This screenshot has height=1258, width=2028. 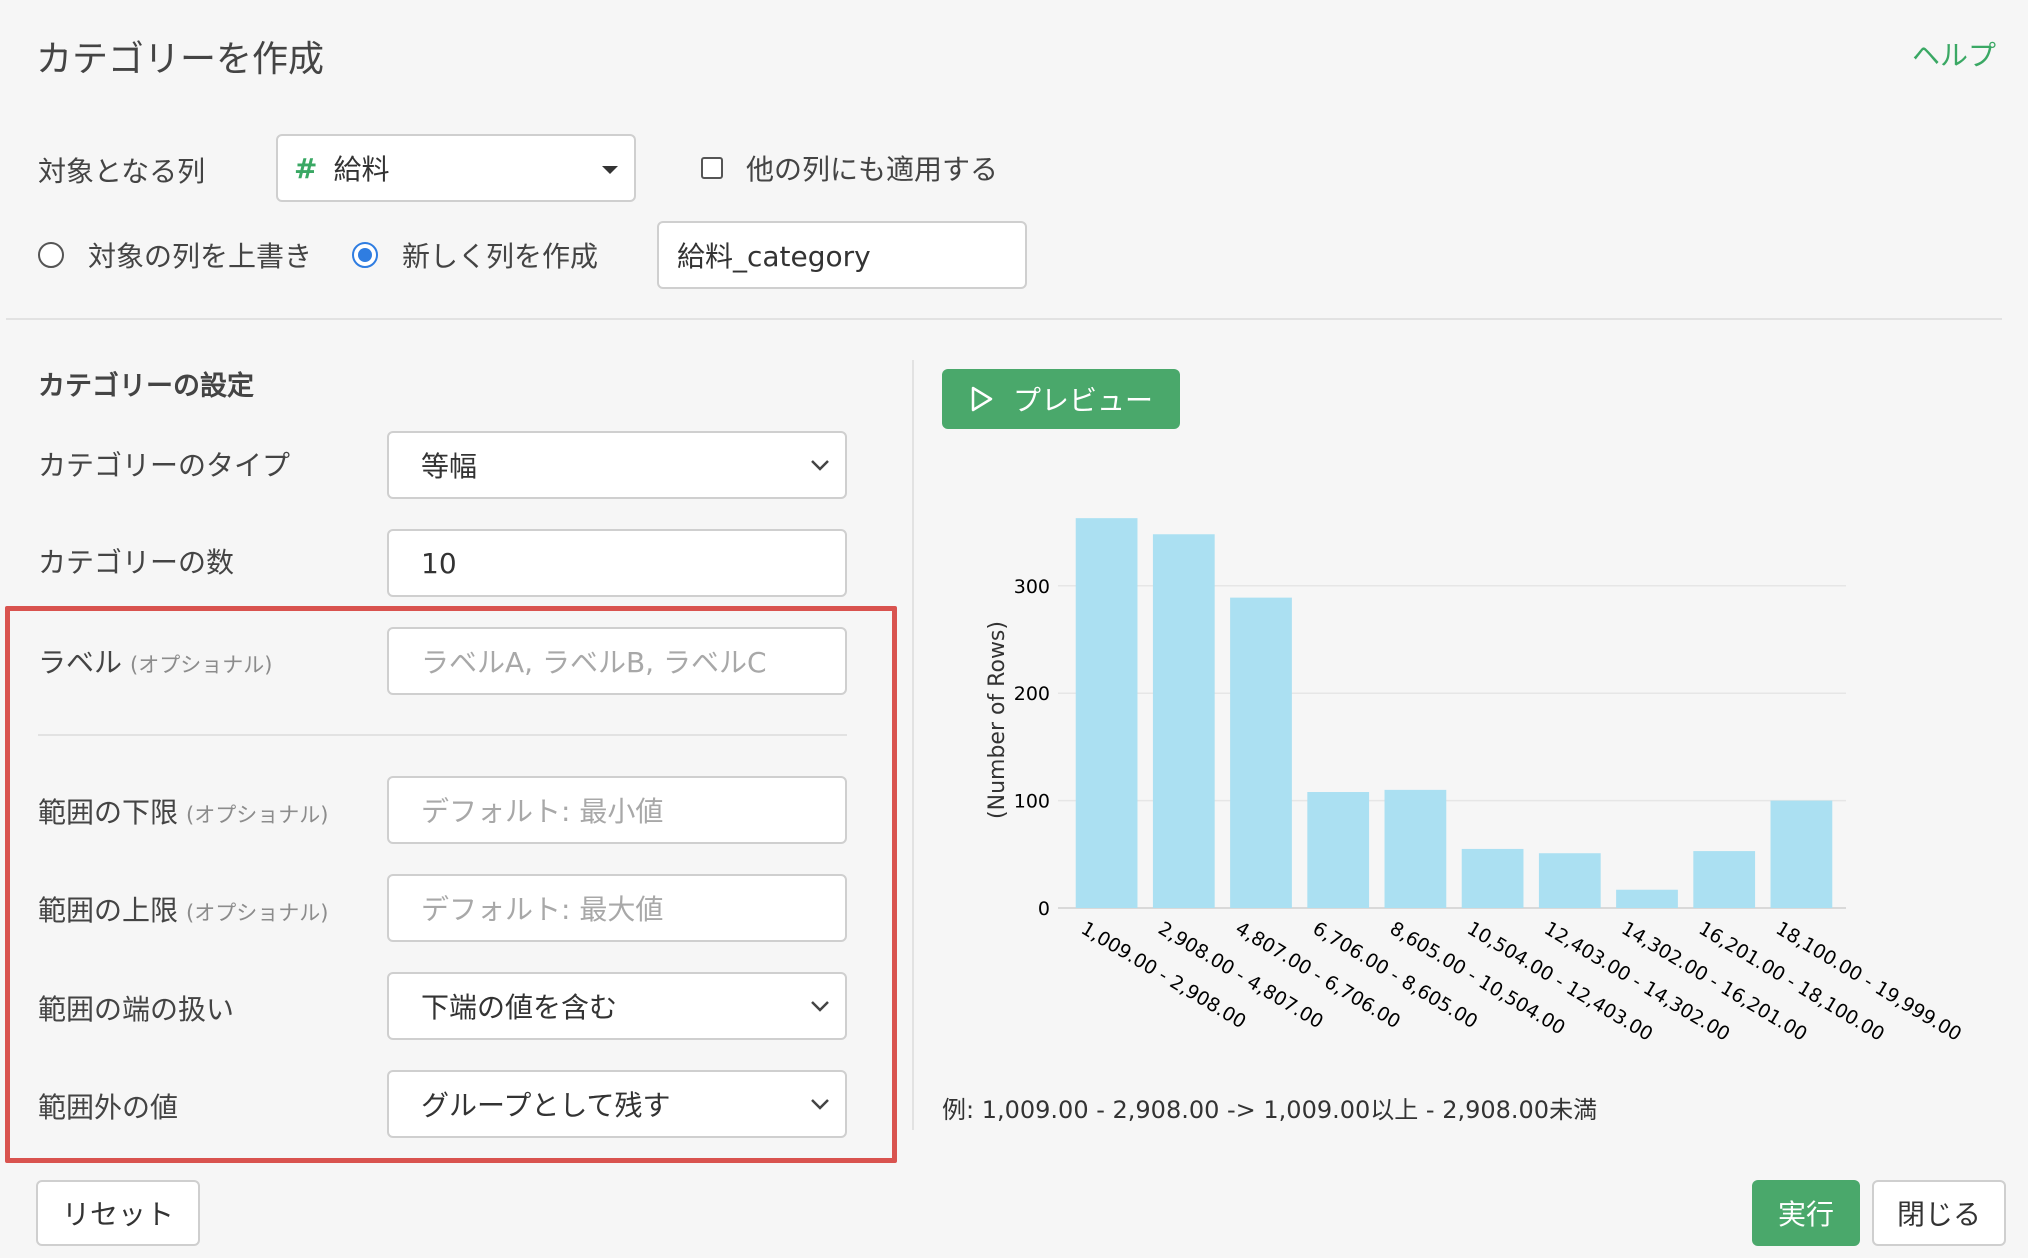 I want to click on target-column-select: # 給料, so click(x=456, y=168).